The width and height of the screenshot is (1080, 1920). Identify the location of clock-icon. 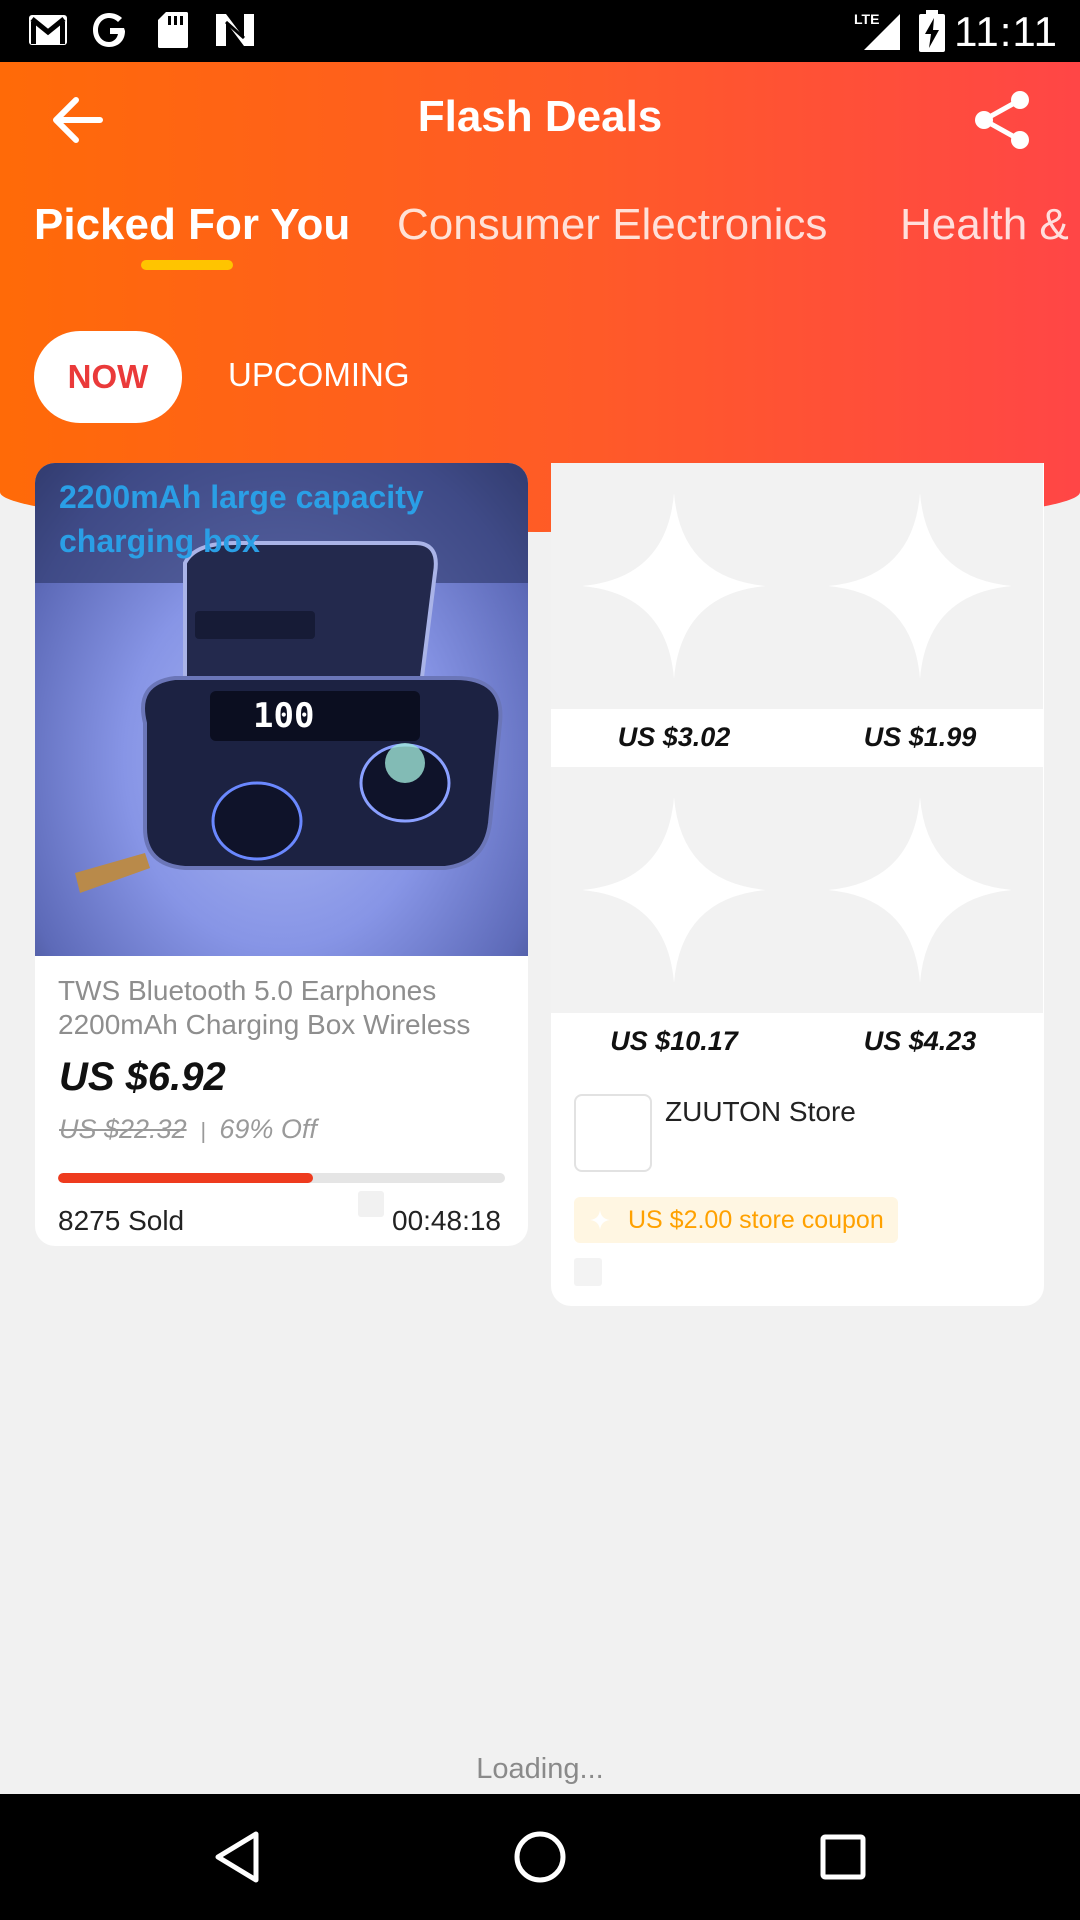
(371, 1204).